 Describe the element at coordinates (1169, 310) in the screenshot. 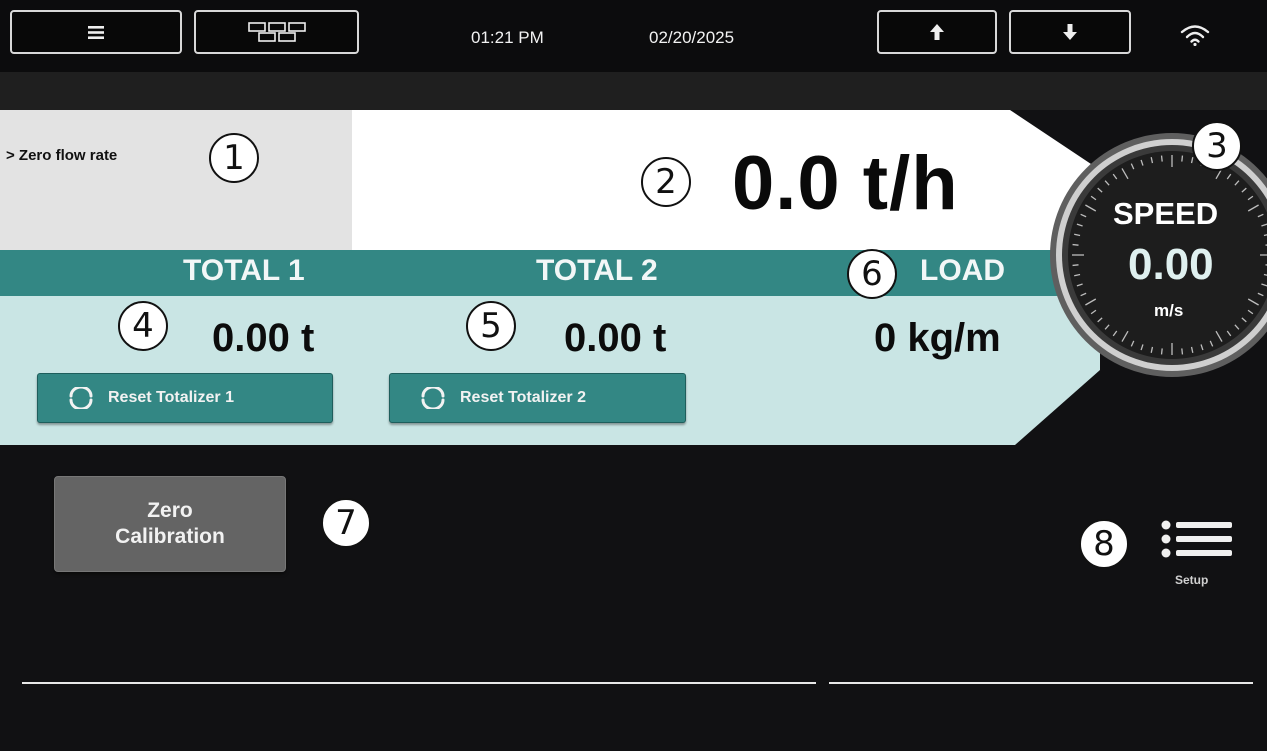

I see `speed-unit: m/s` at that location.